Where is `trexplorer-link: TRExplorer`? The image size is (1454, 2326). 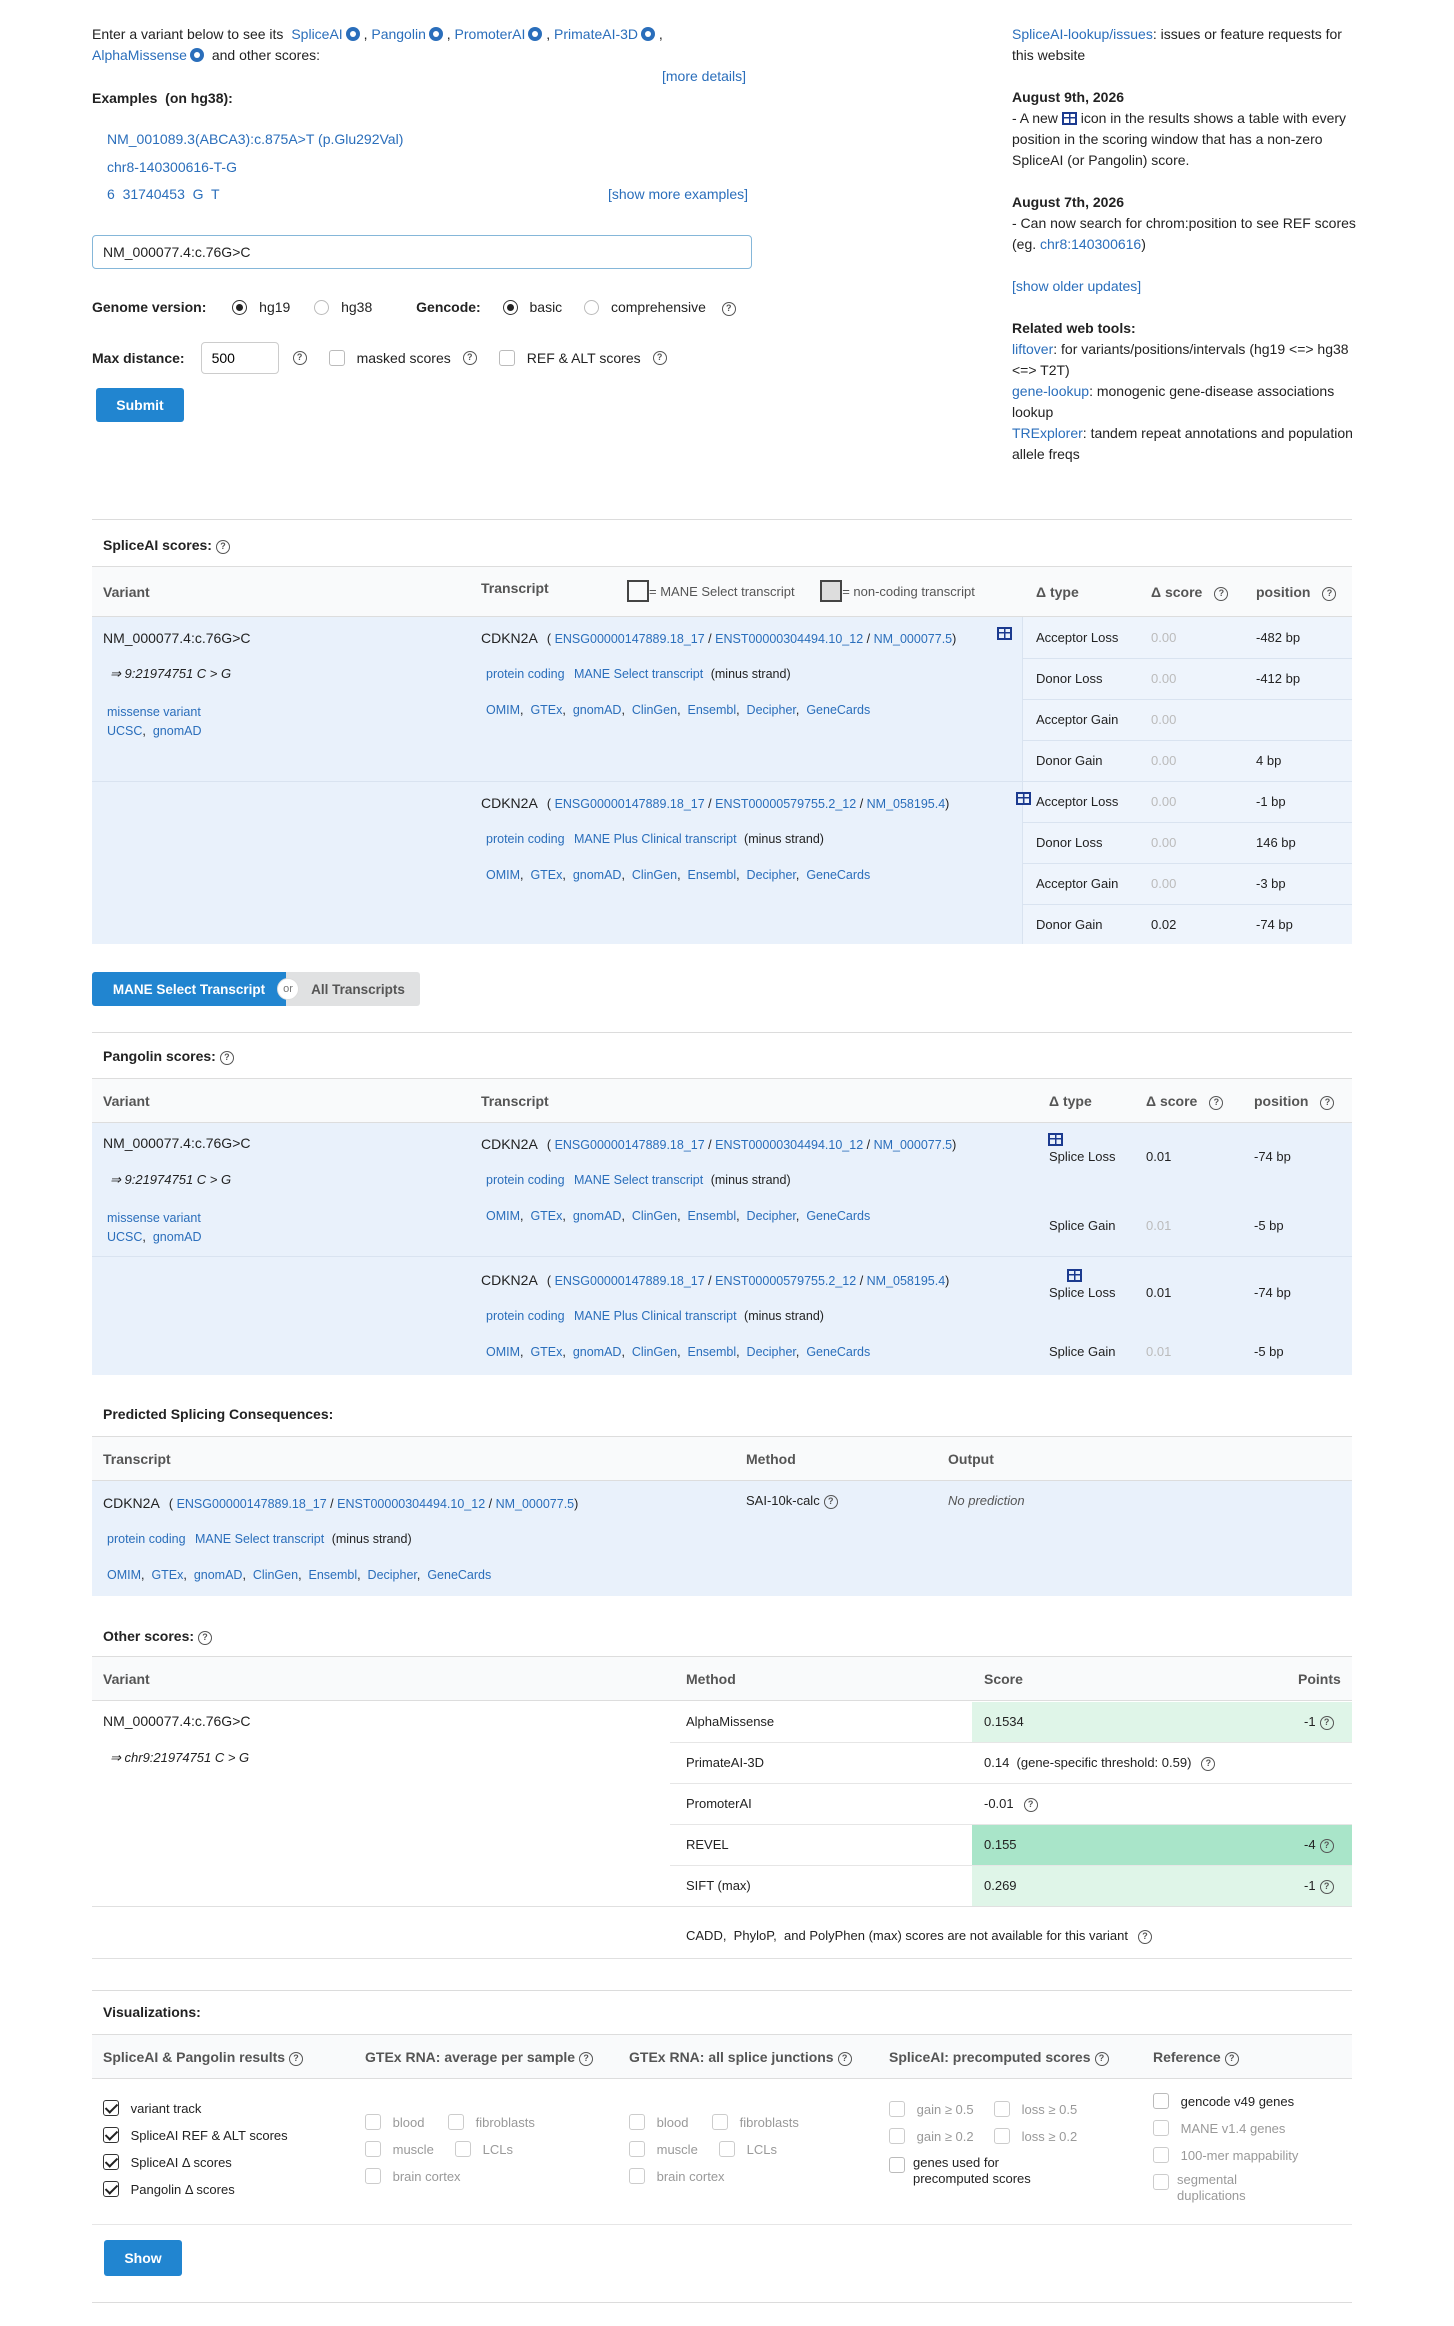 trexplorer-link: TRExplorer is located at coordinates (1047, 433).